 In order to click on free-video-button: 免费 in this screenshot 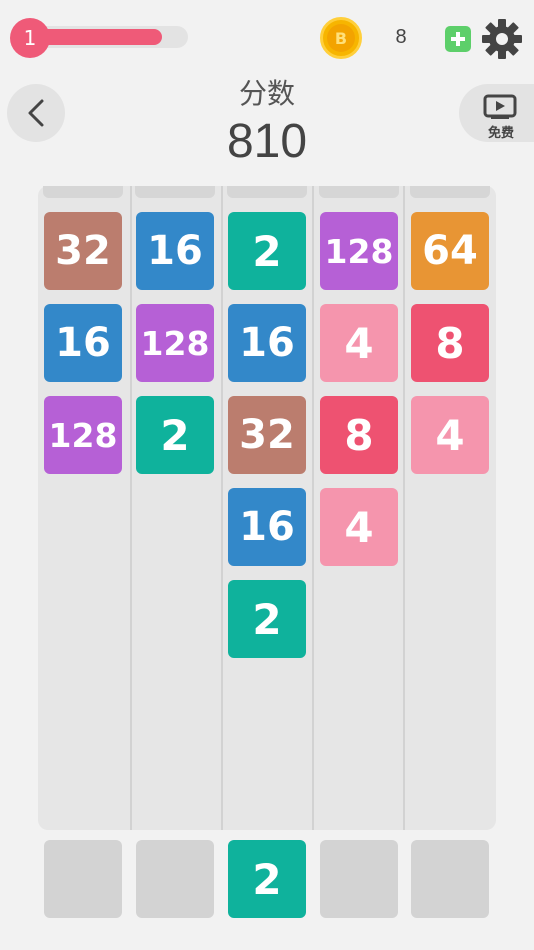, I will do `click(496, 113)`.